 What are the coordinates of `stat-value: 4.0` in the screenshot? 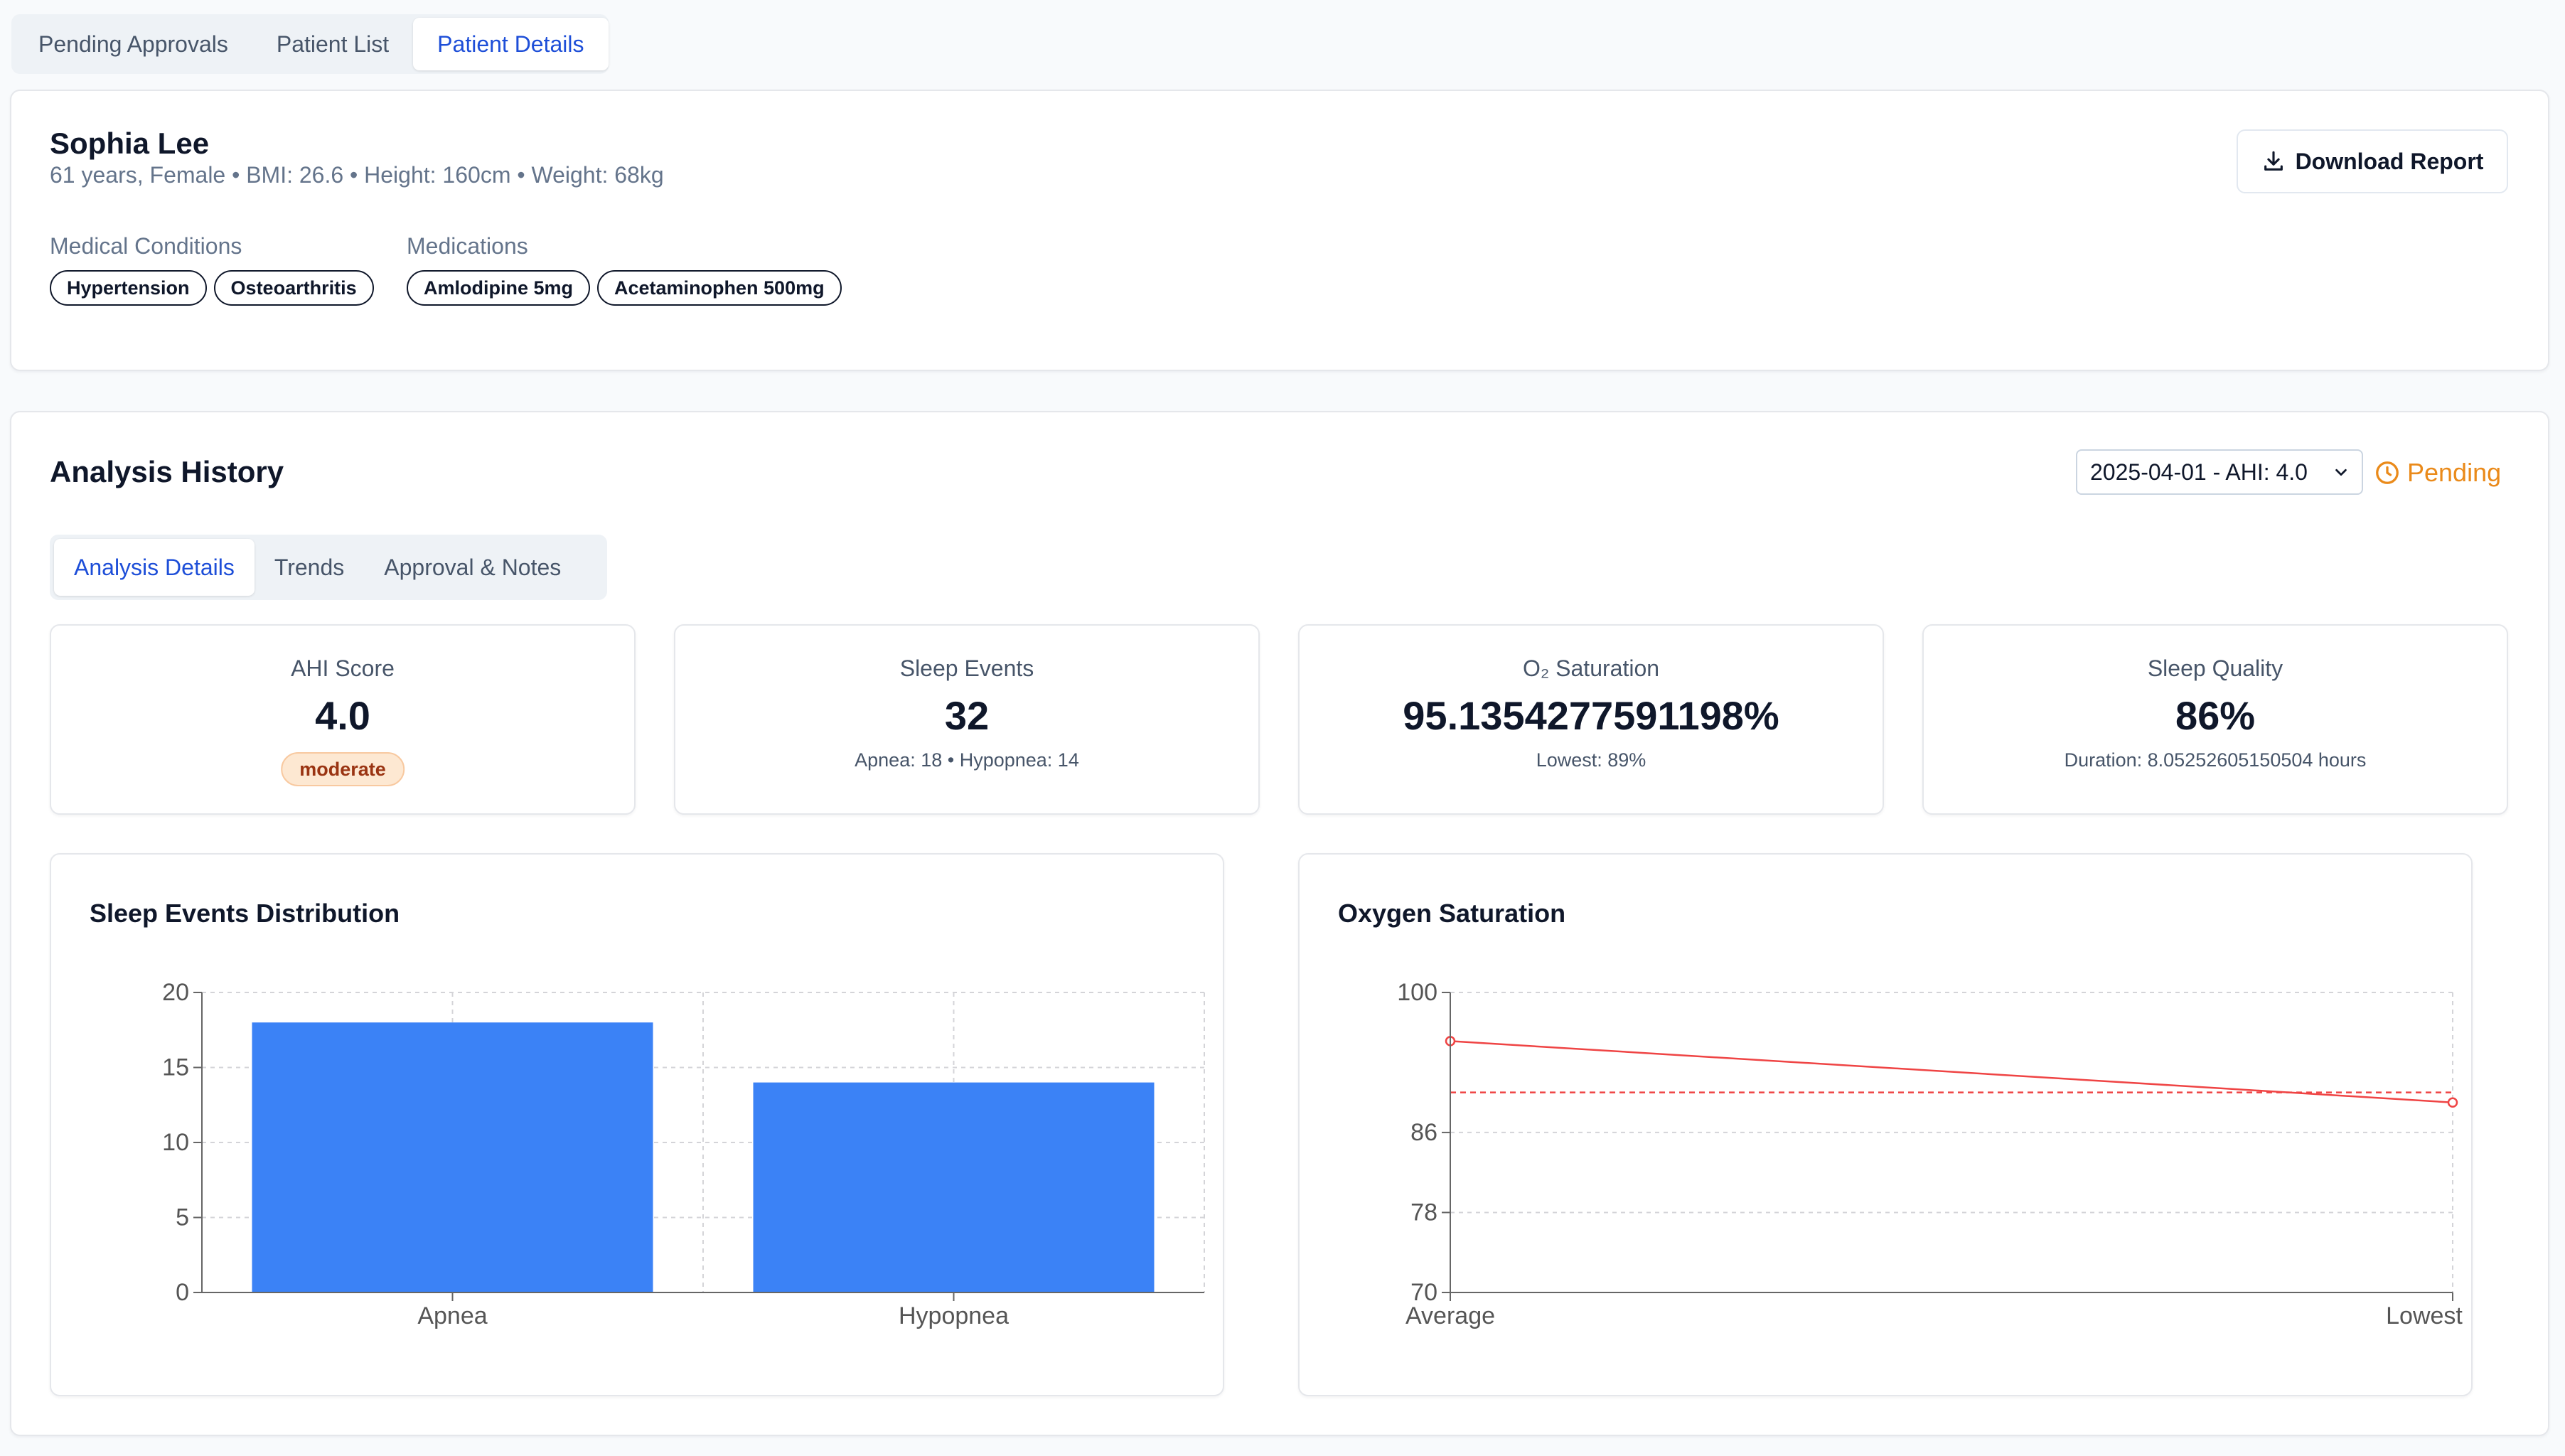 It's located at (342, 715).